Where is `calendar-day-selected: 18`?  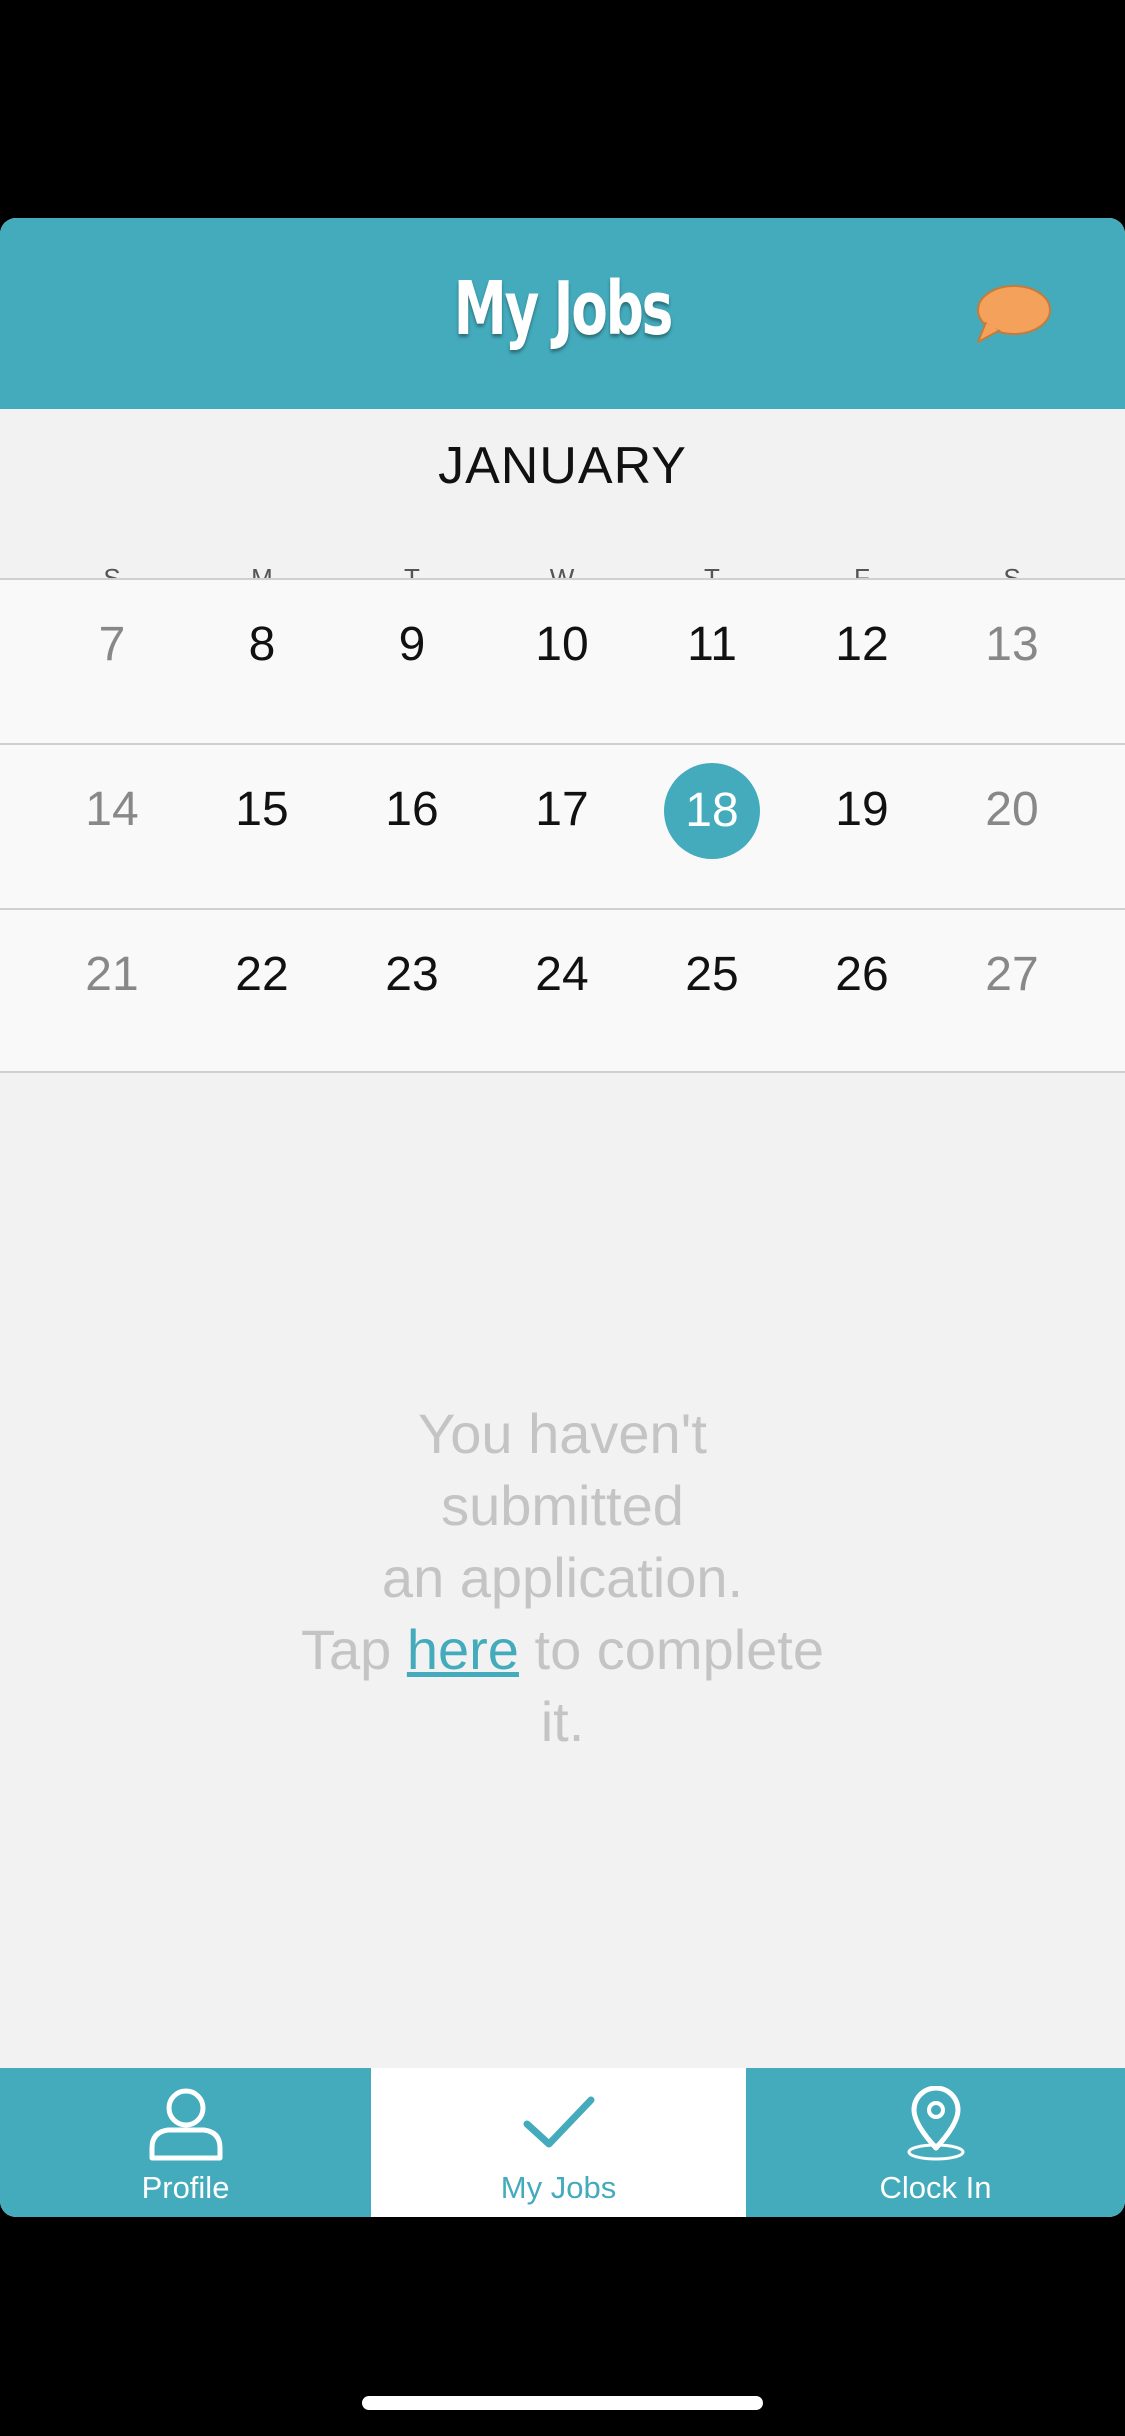 calendar-day-selected: 18 is located at coordinates (712, 811).